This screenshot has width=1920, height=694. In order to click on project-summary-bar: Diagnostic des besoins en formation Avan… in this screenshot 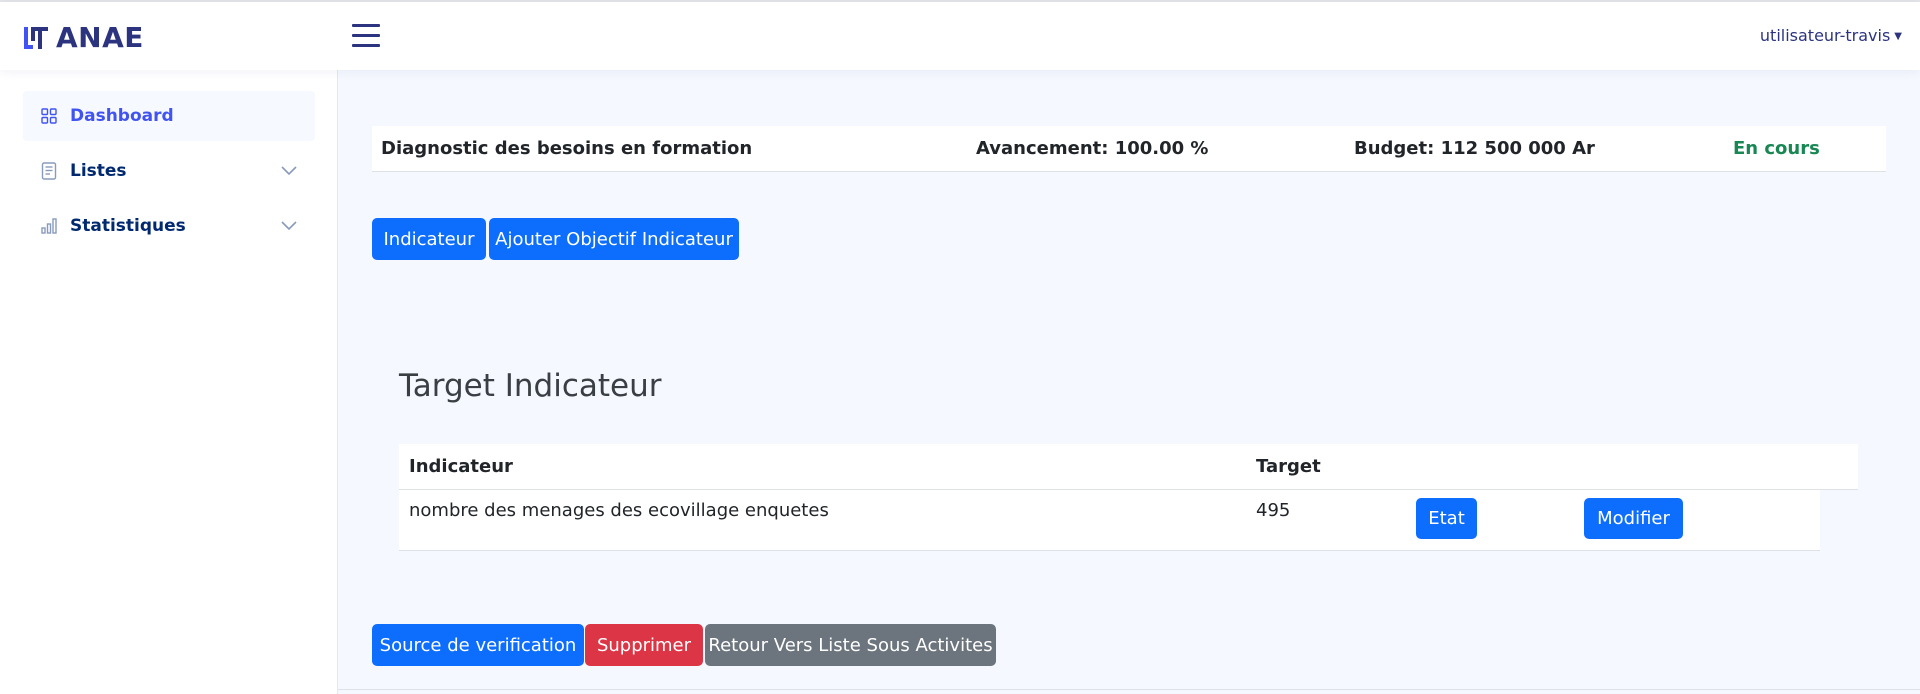, I will do `click(1129, 149)`.